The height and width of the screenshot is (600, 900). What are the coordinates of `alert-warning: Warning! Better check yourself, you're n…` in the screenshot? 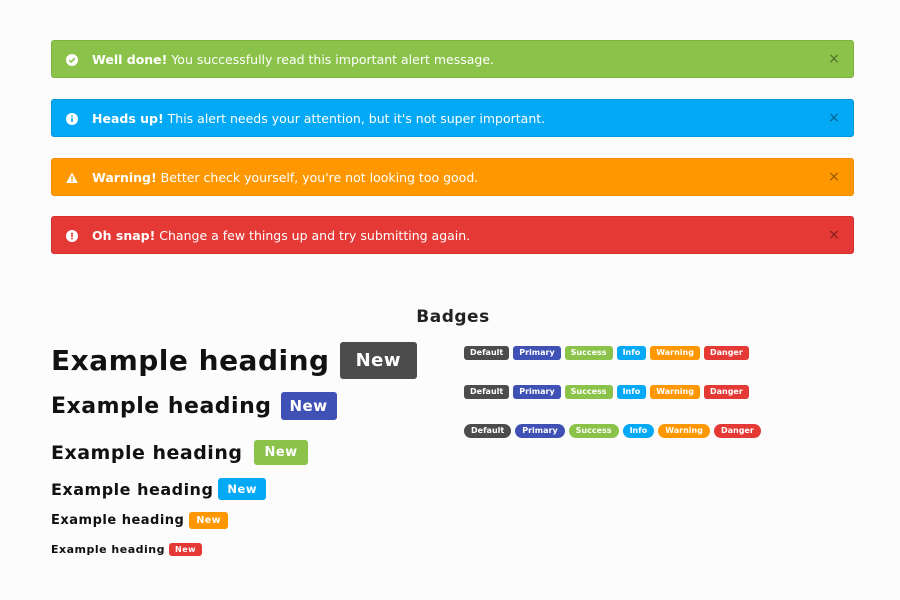 It's located at (452, 177).